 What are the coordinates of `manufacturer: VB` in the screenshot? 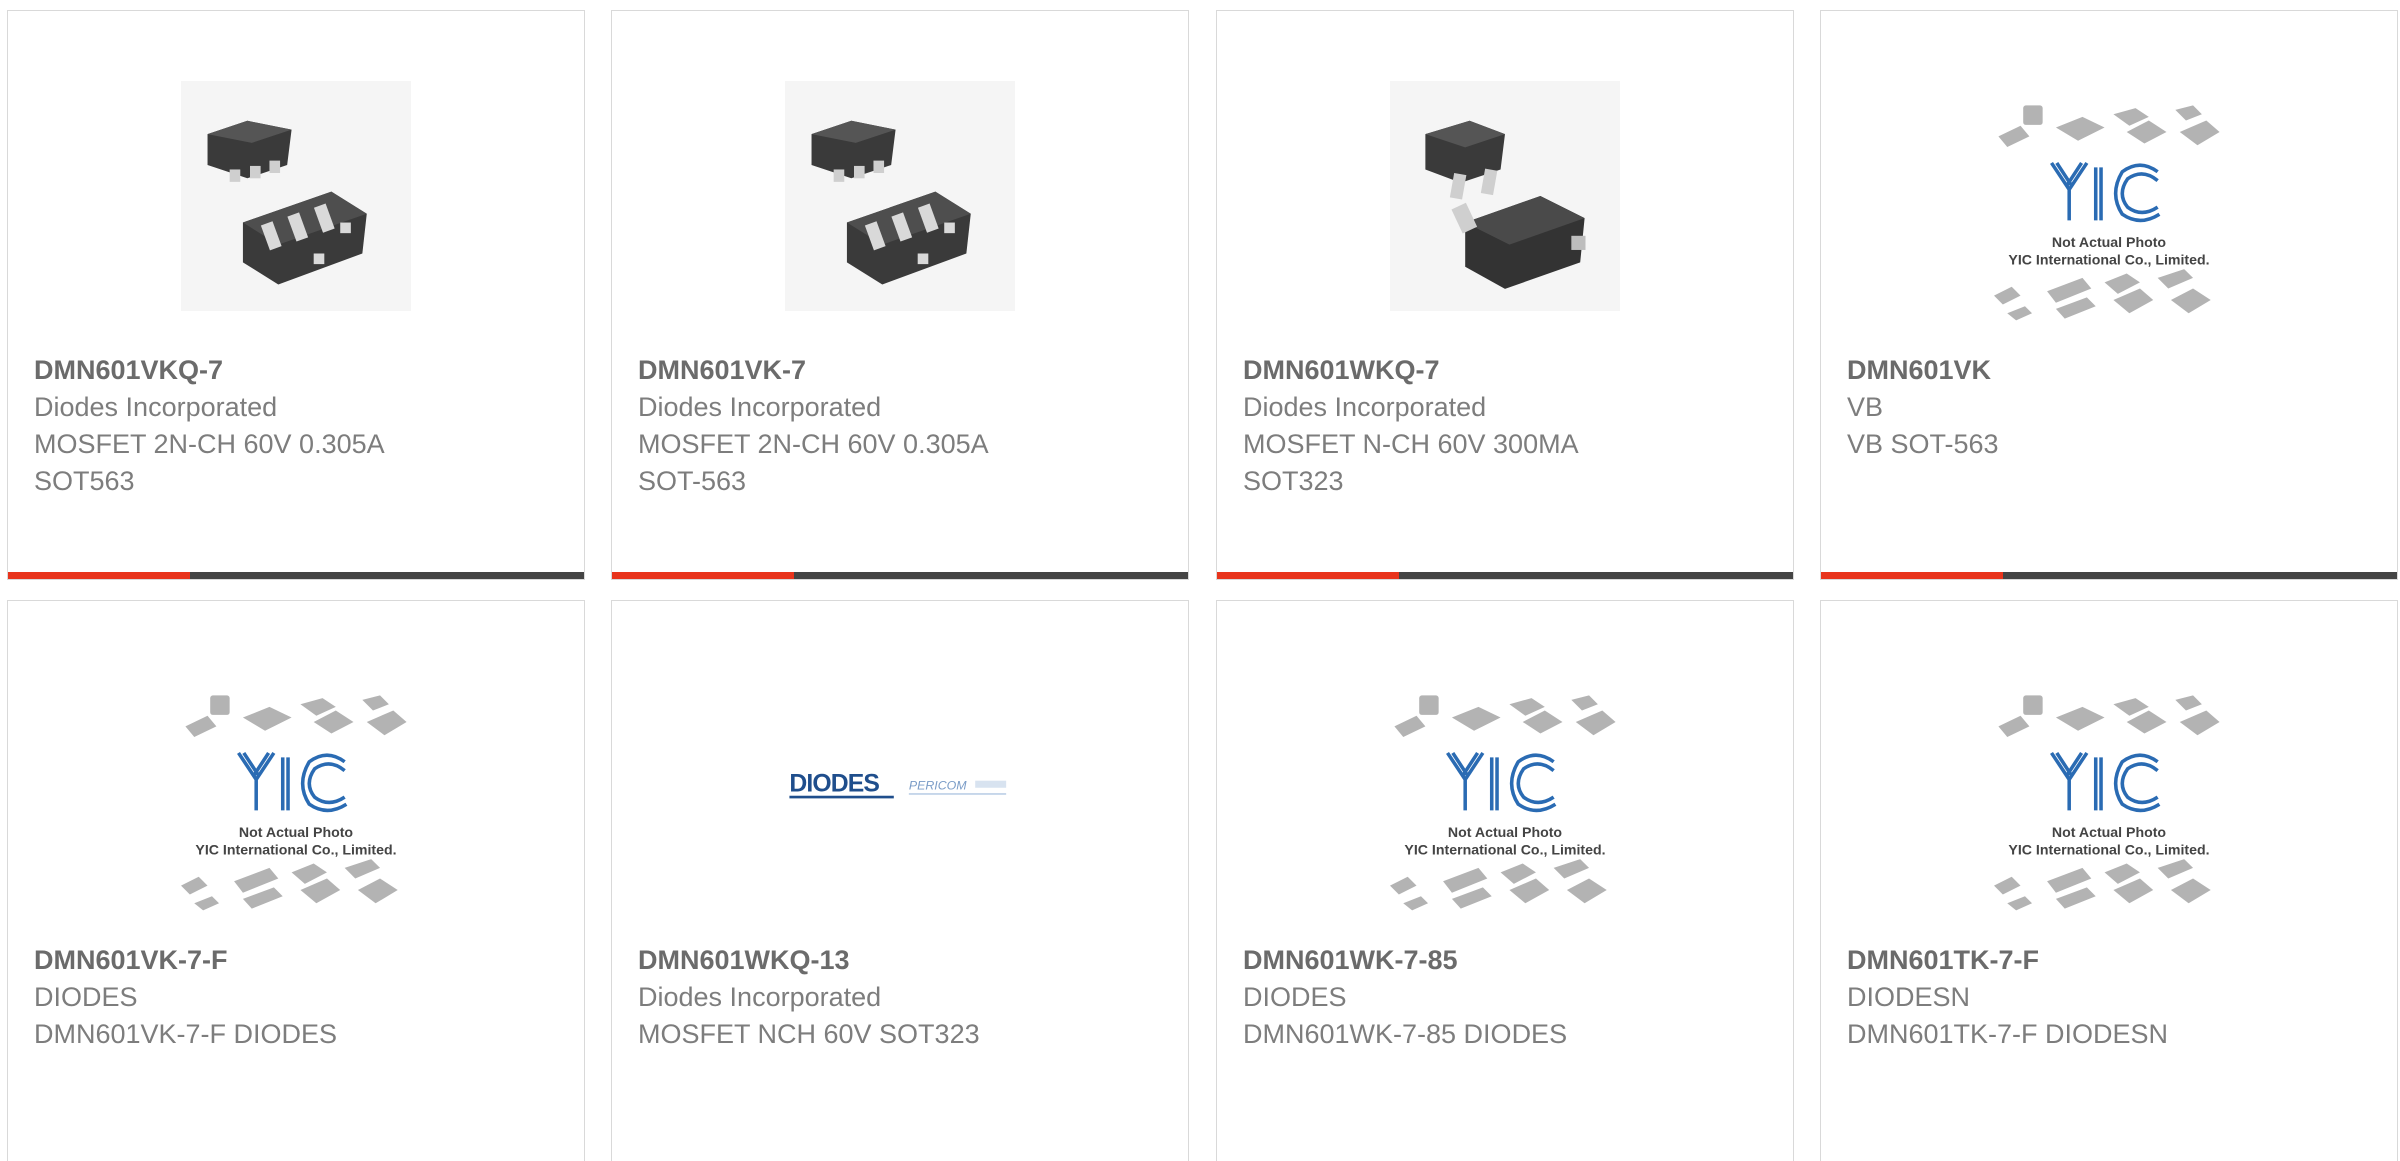 It's located at (1865, 407).